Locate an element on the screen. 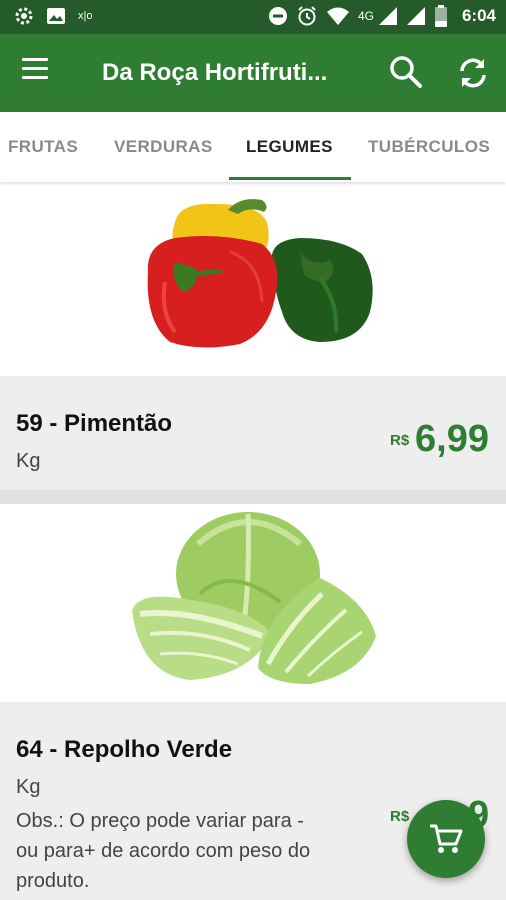  clock: 6:04 is located at coordinates (478, 15).